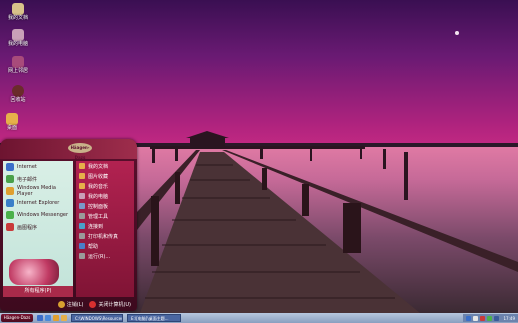 This screenshot has height=323, width=518. What do you see at coordinates (40, 318) in the screenshot?
I see `desktop-icon` at bounding box center [40, 318].